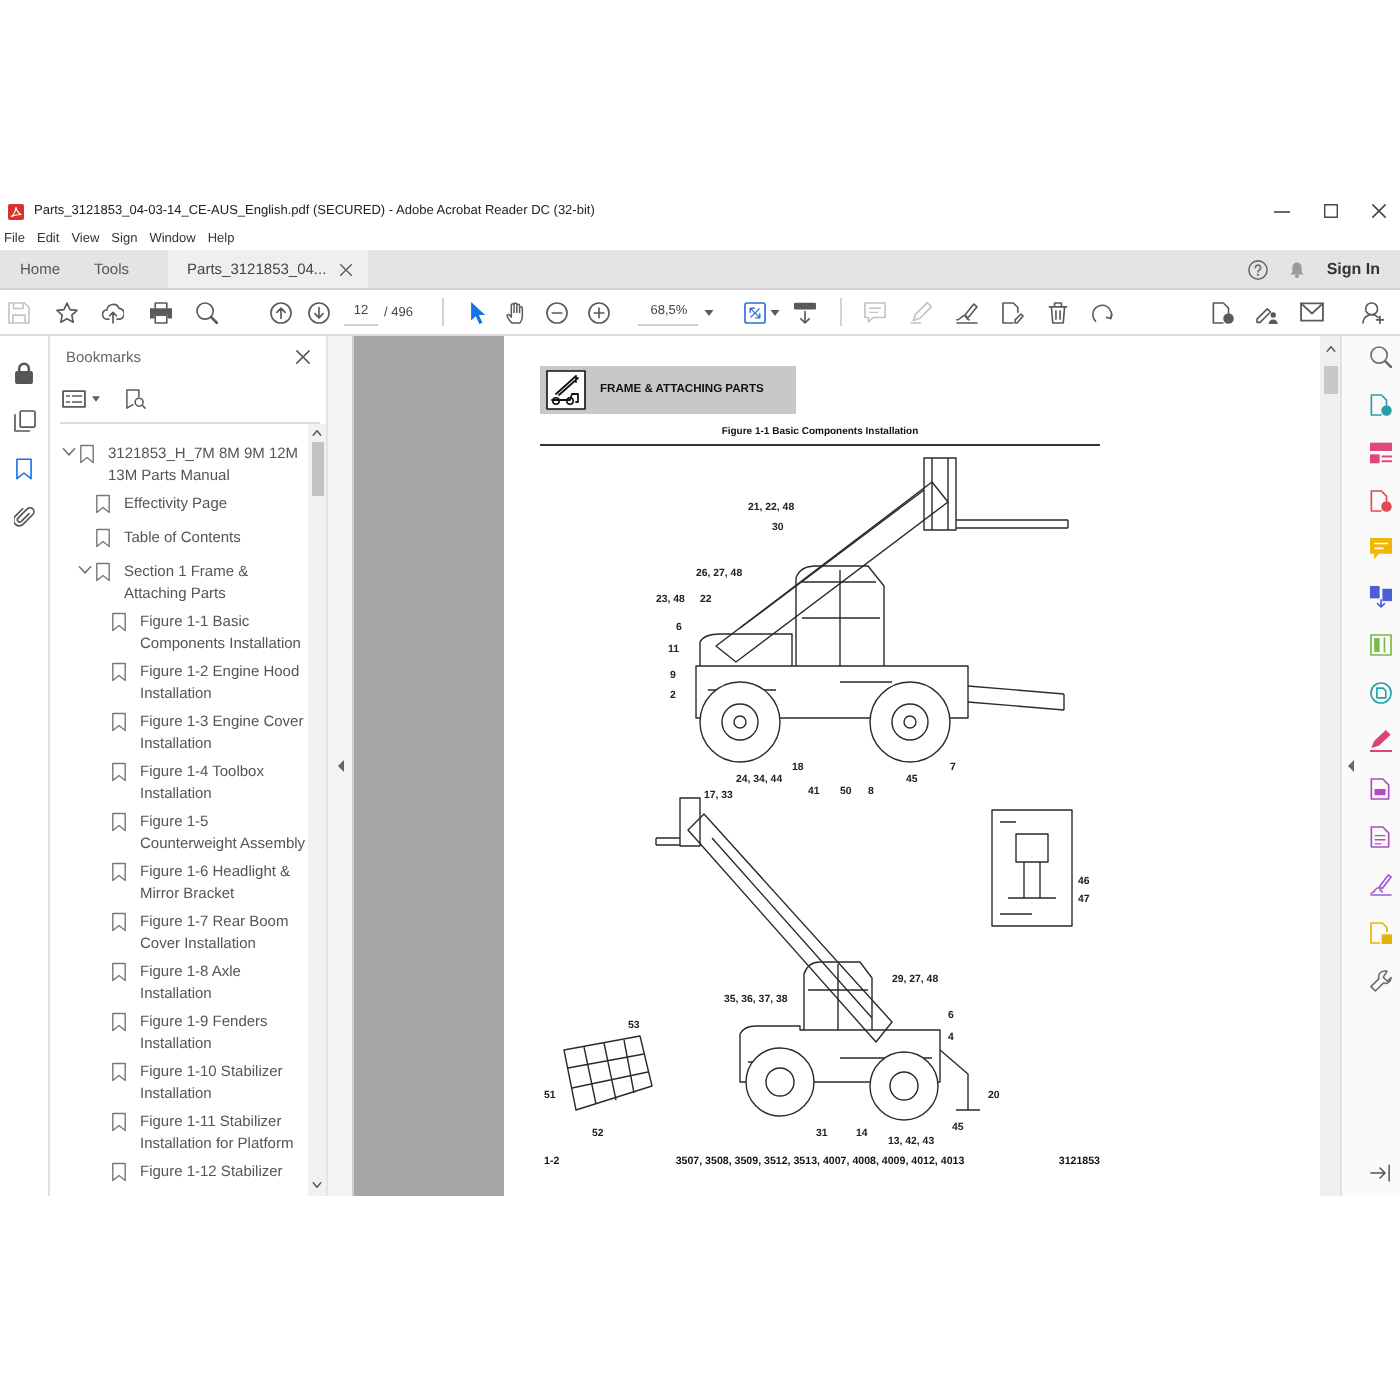 The width and height of the screenshot is (1400, 1400). Describe the element at coordinates (24, 517) in the screenshot. I see `paperclip-icon` at that location.